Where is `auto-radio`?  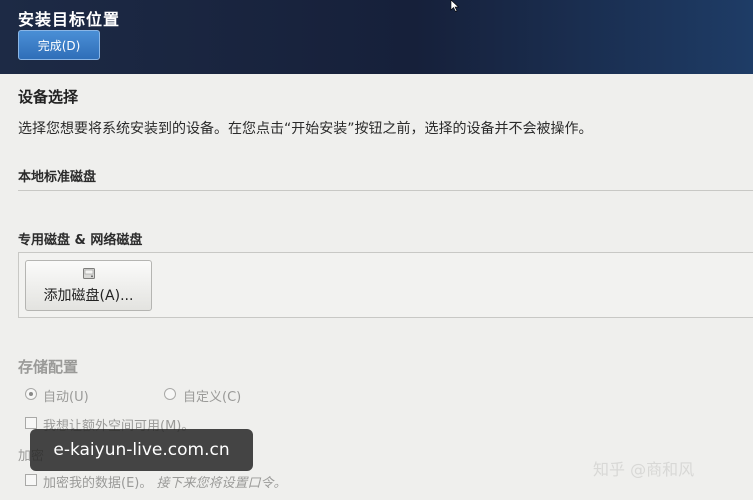
auto-radio is located at coordinates (31, 394).